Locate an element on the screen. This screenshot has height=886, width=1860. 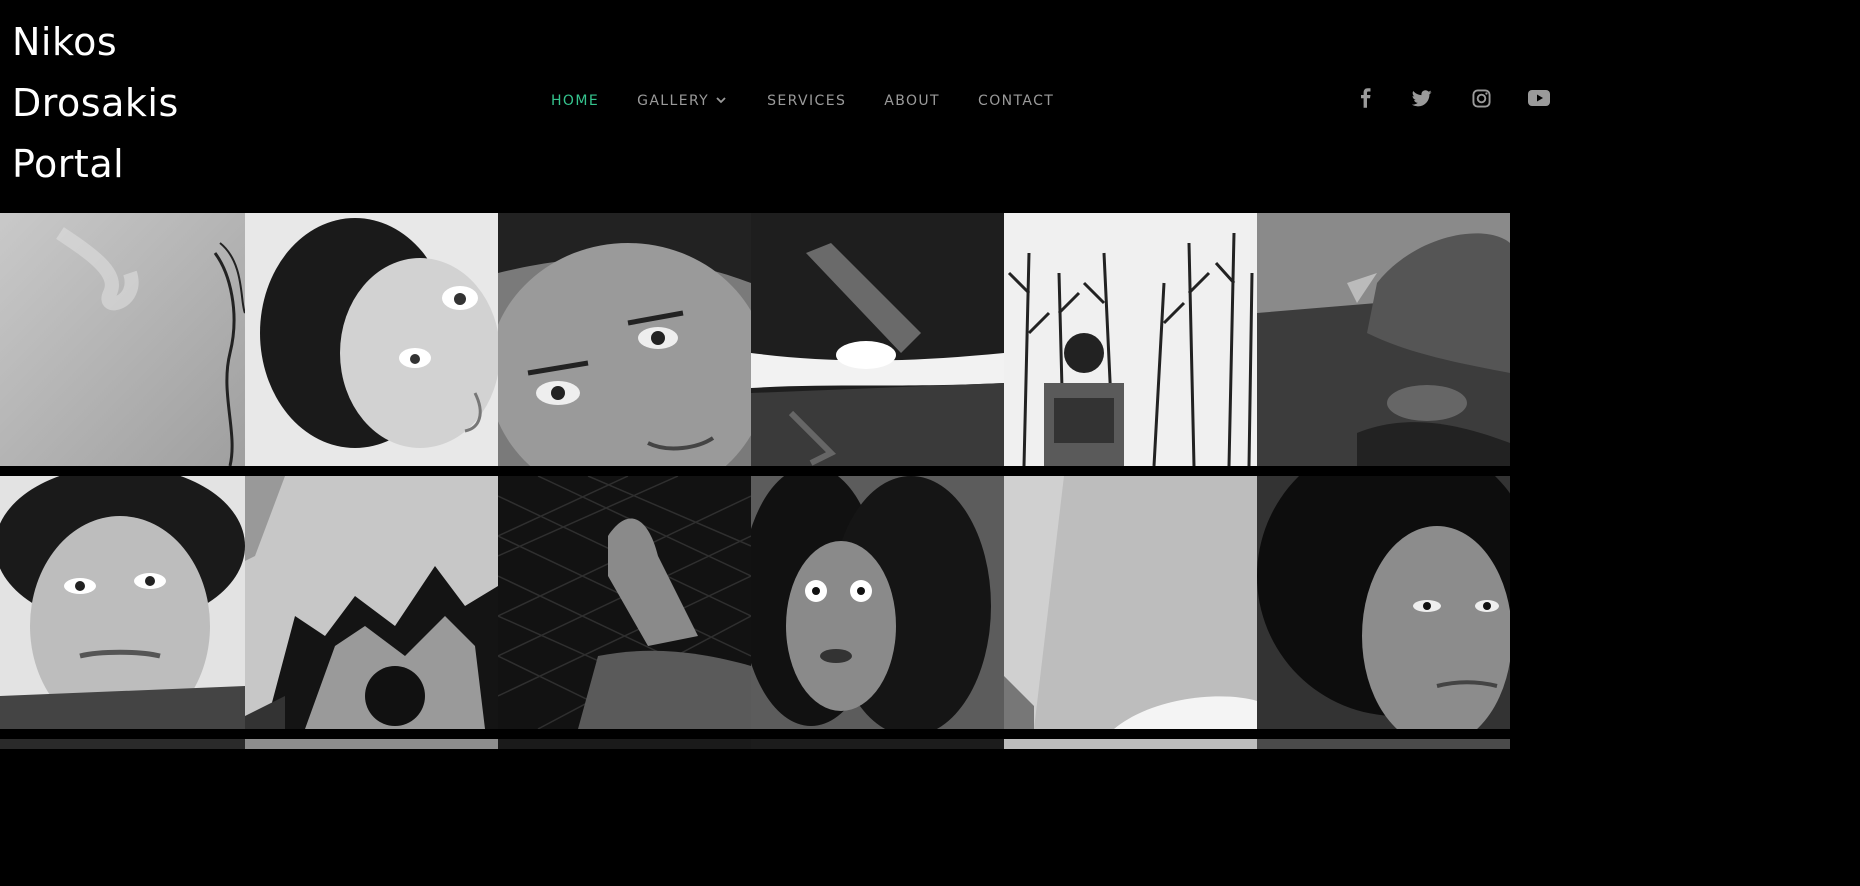
nav-item-home: HOME is located at coordinates (575, 101).